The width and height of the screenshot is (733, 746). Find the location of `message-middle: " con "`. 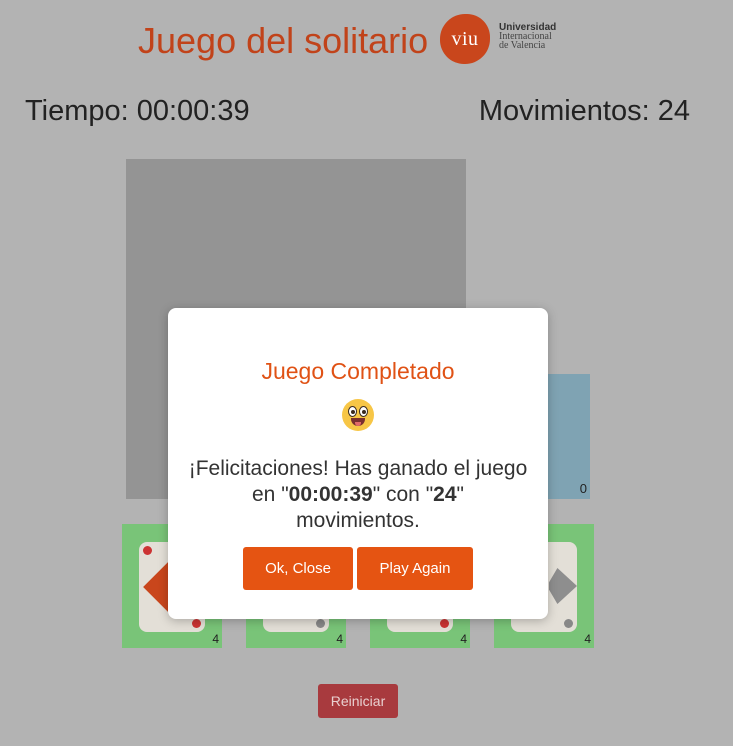

message-middle: " con " is located at coordinates (403, 494).